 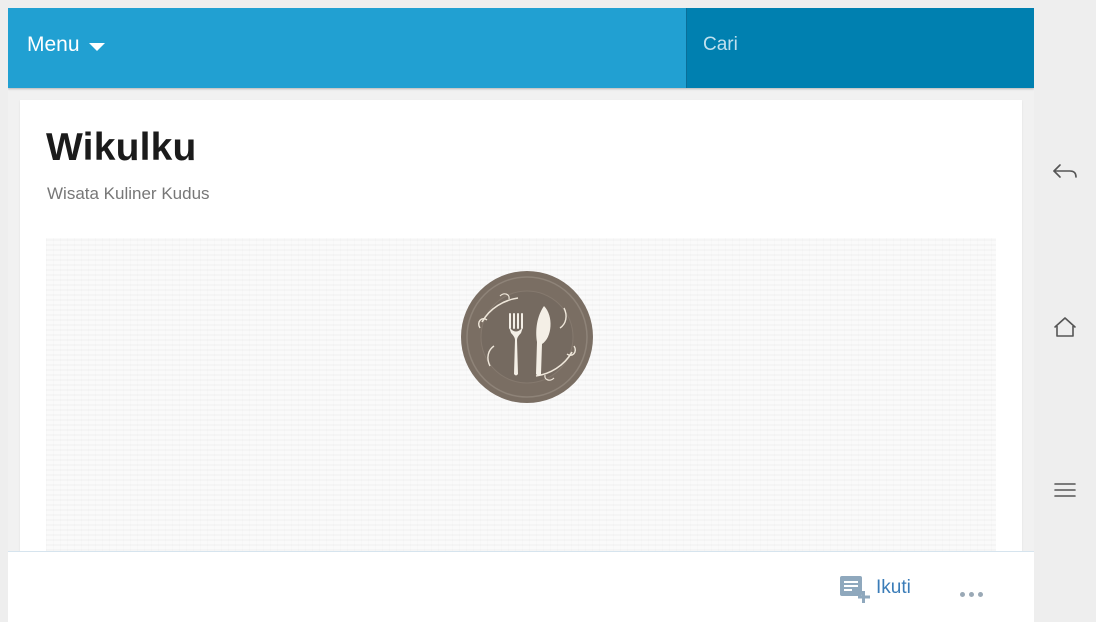 I want to click on plate-fork-knife-logo, so click(x=527, y=337).